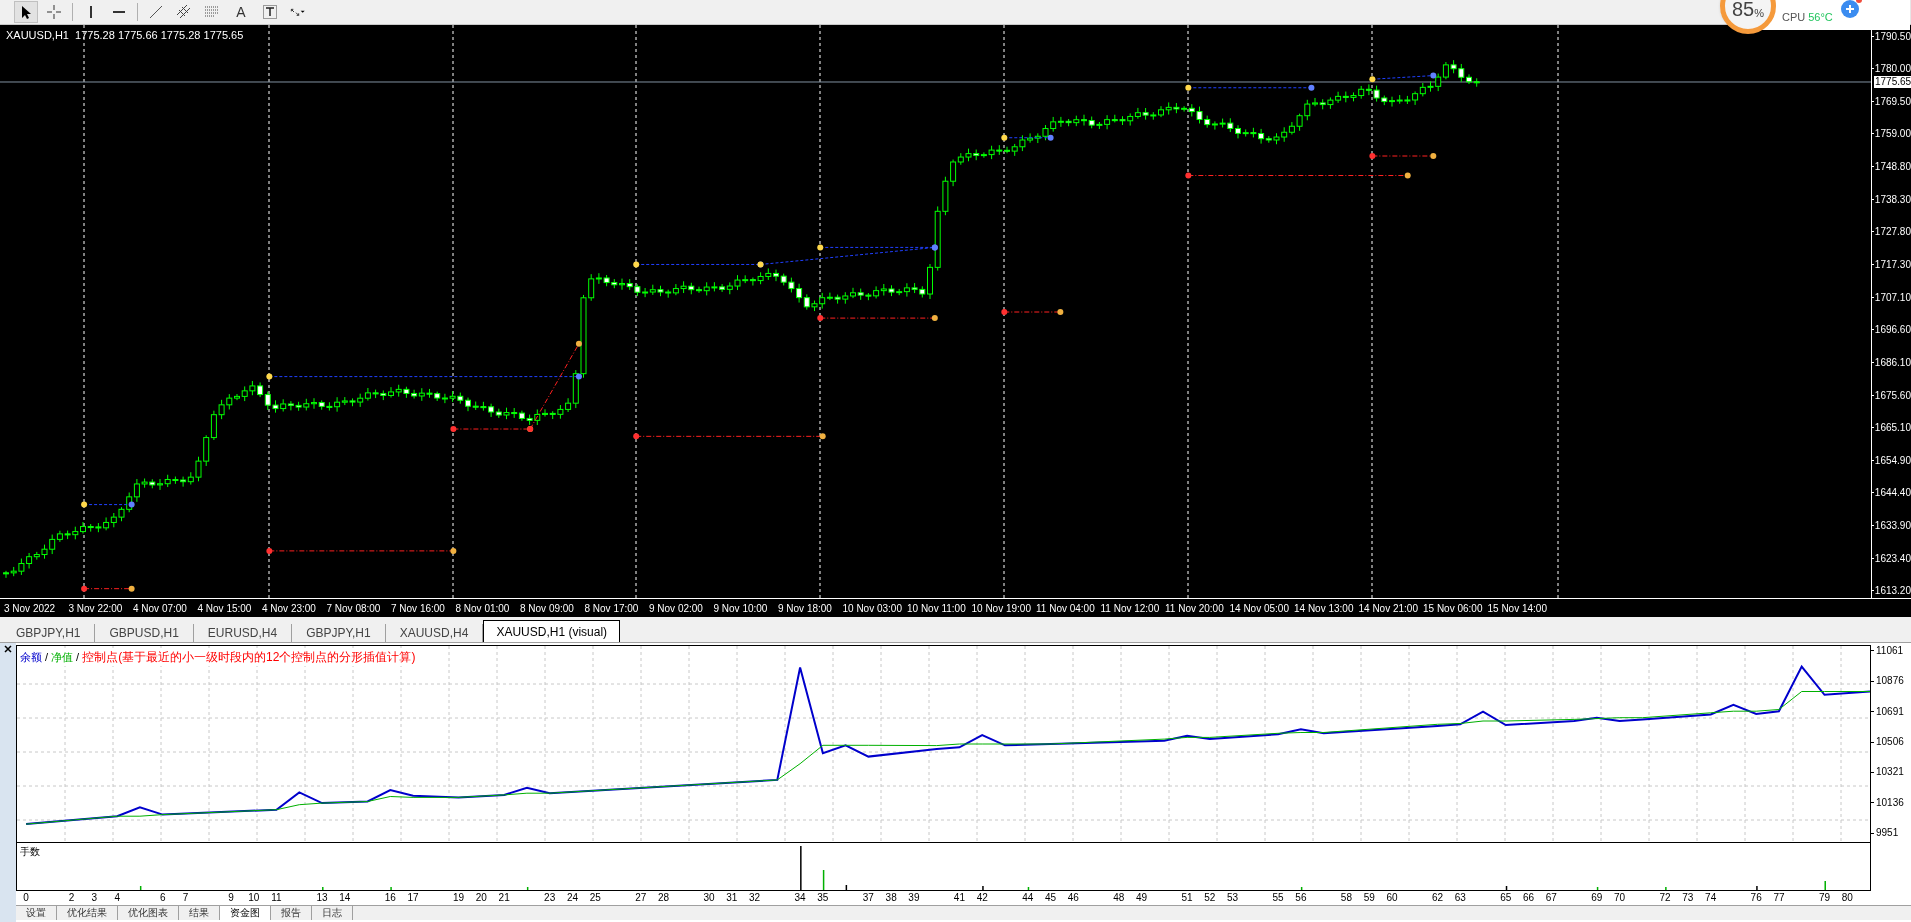 This screenshot has height=922, width=1911. Describe the element at coordinates (185, 897) in the screenshot. I see `axis-label: 7` at that location.